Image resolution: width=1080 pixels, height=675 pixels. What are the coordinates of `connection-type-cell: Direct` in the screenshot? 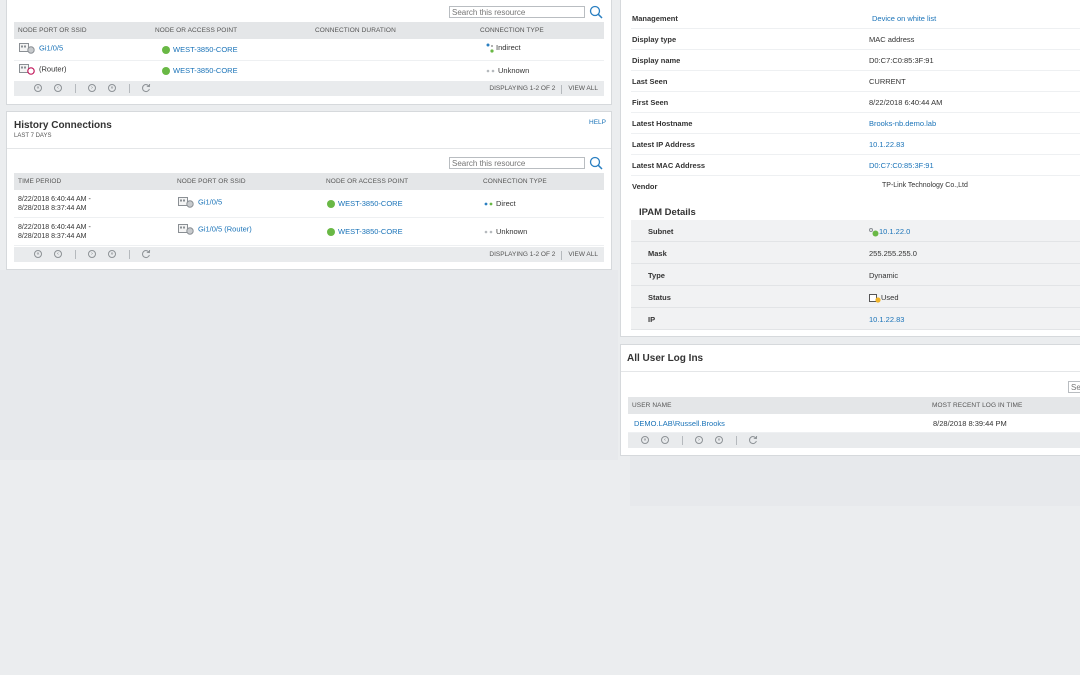 It's located at (500, 203).